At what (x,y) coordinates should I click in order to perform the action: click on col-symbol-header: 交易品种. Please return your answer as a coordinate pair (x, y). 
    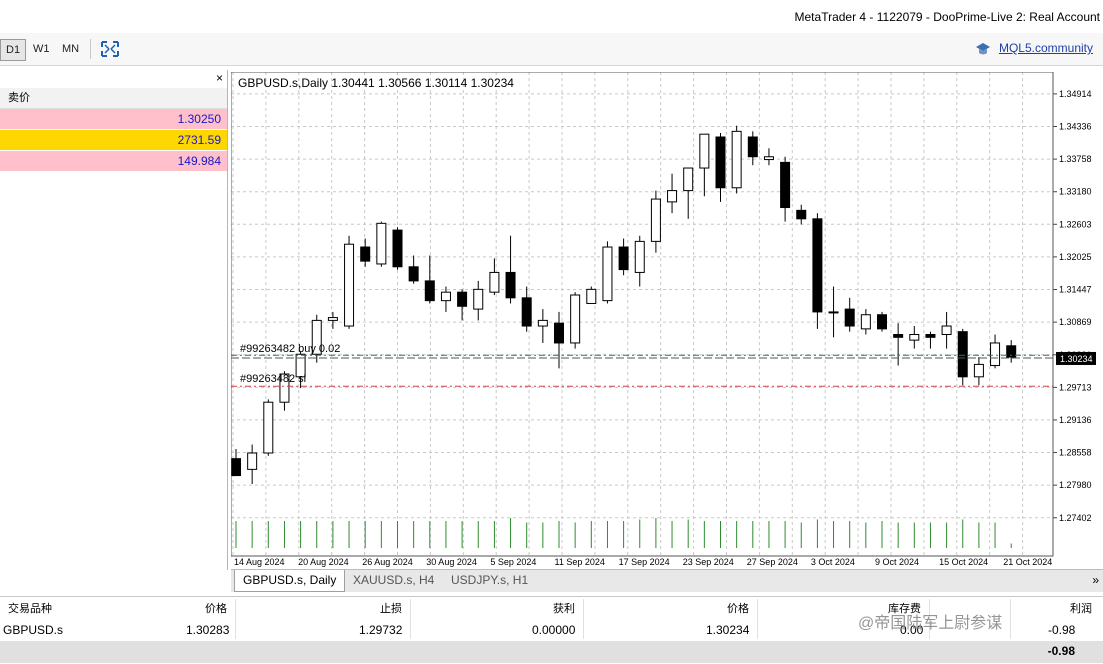
    Looking at the image, I should click on (30, 609).